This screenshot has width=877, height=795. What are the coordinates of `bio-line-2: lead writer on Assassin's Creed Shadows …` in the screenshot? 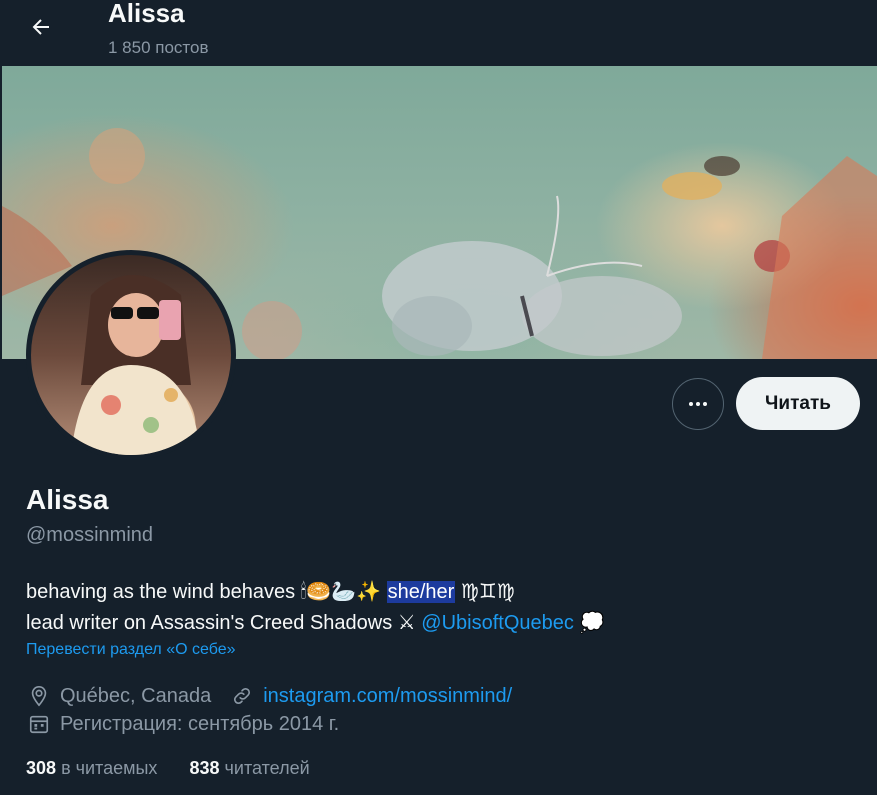 It's located at (315, 622).